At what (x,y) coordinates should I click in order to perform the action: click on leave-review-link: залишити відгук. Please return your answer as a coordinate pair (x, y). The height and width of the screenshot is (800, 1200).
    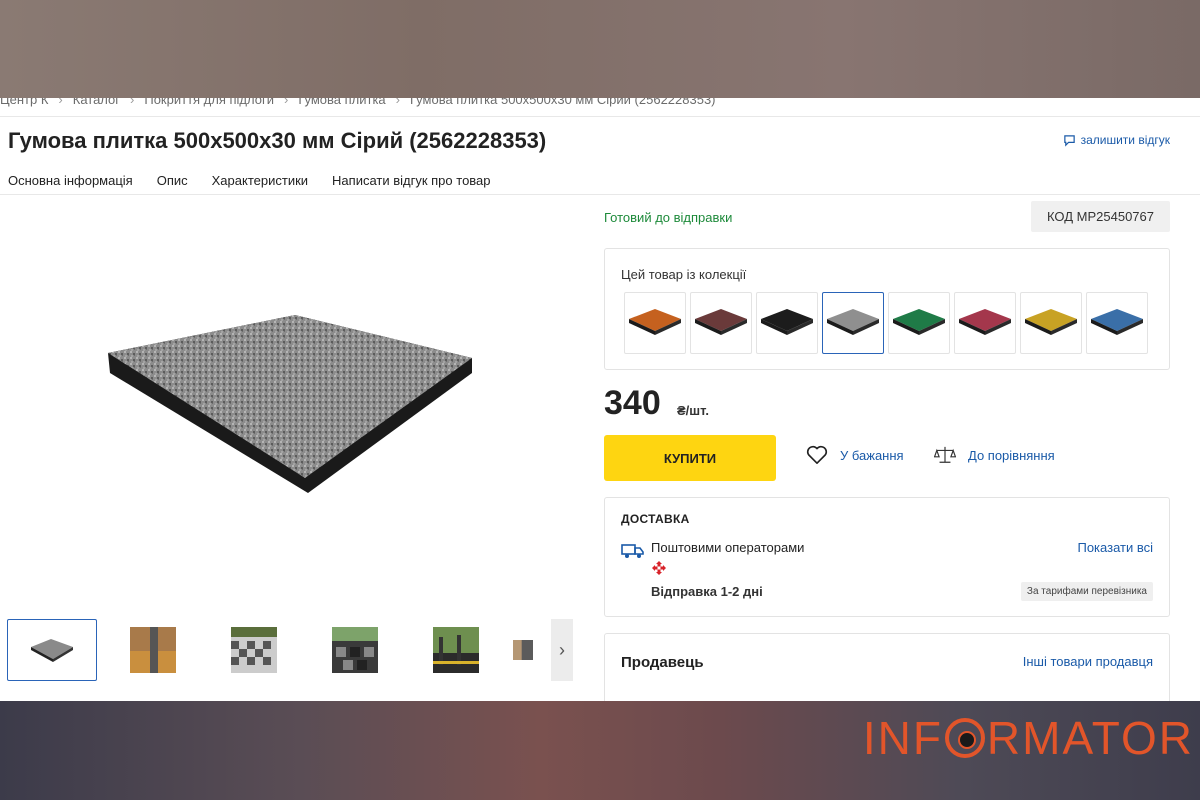
    Looking at the image, I should click on (1116, 140).